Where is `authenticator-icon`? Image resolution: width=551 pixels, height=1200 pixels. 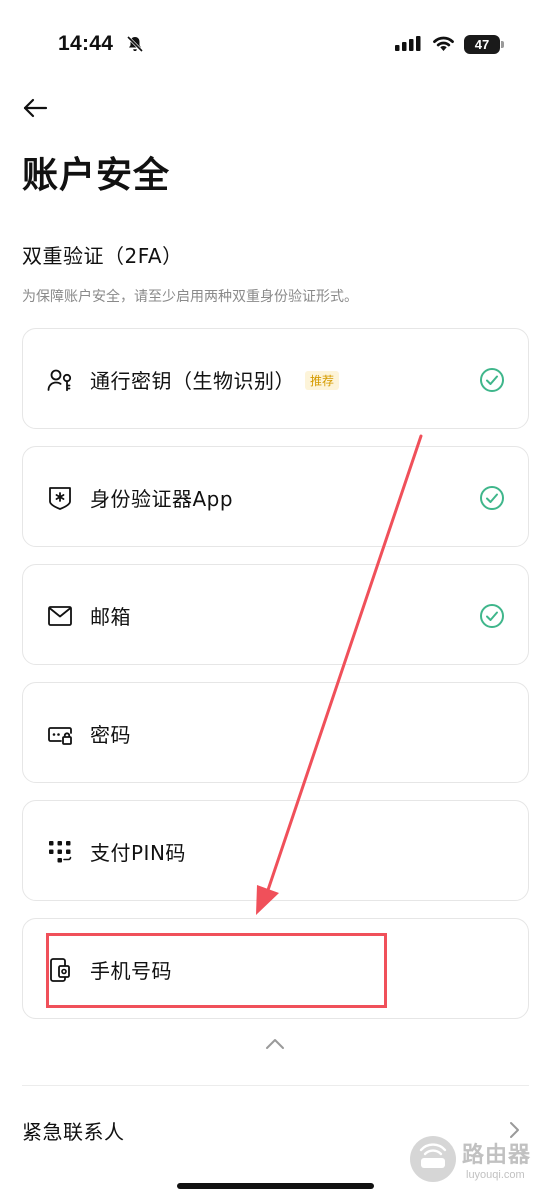 authenticator-icon is located at coordinates (60, 498).